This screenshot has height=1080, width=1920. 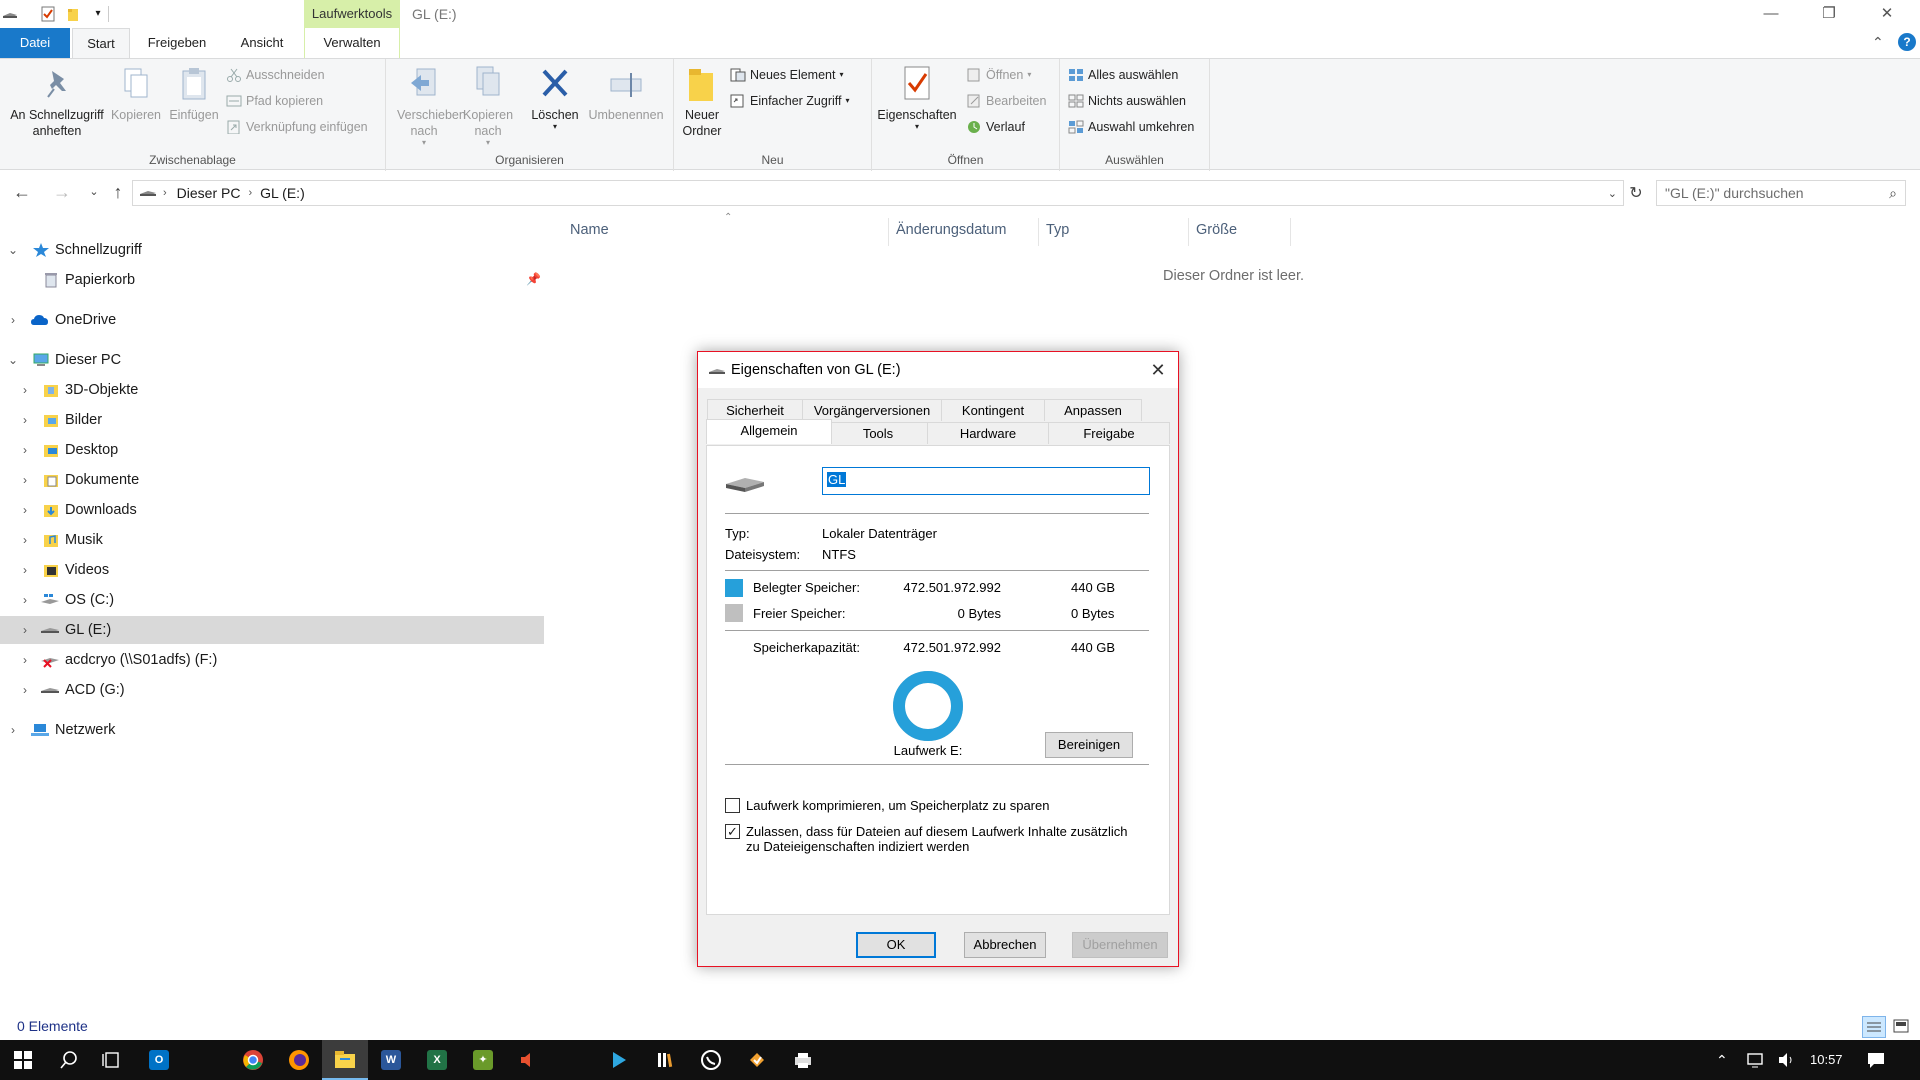 I want to click on history-button: Verlauf, so click(x=995, y=127).